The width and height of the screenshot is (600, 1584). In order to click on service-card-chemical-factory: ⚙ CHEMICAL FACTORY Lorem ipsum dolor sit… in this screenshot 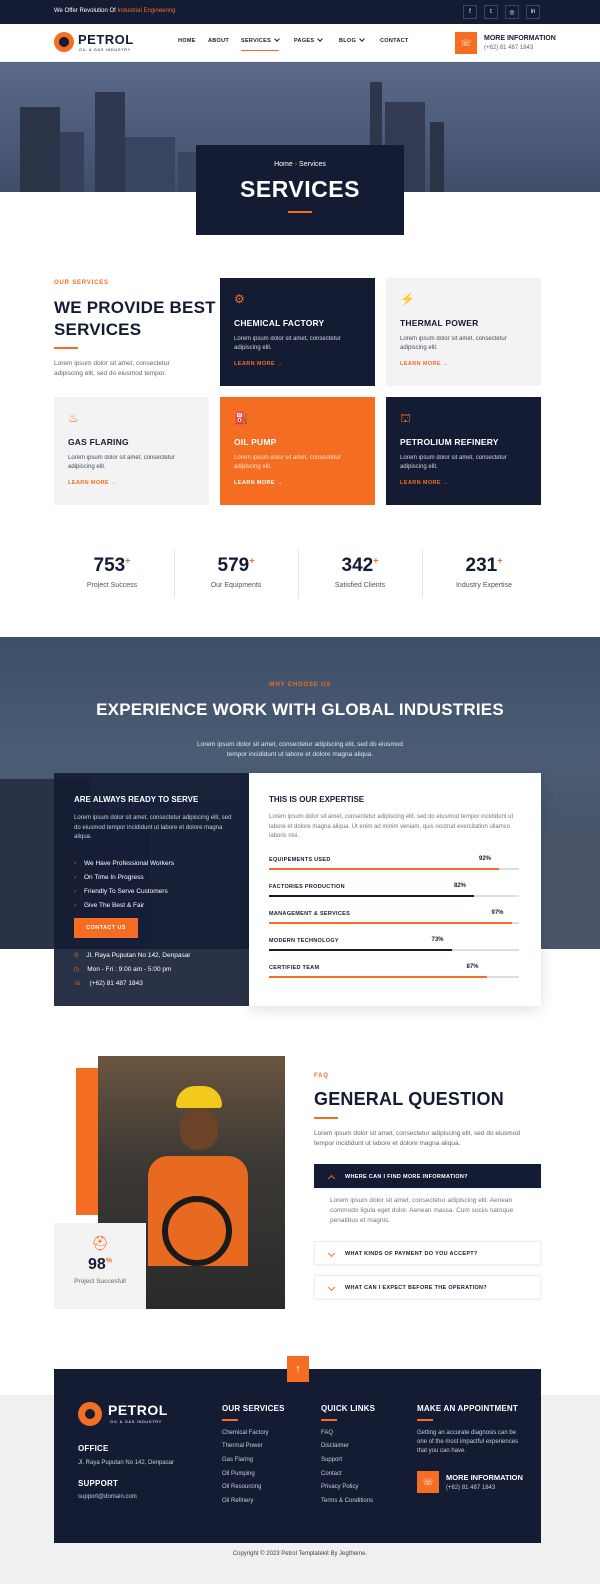, I will do `click(297, 332)`.